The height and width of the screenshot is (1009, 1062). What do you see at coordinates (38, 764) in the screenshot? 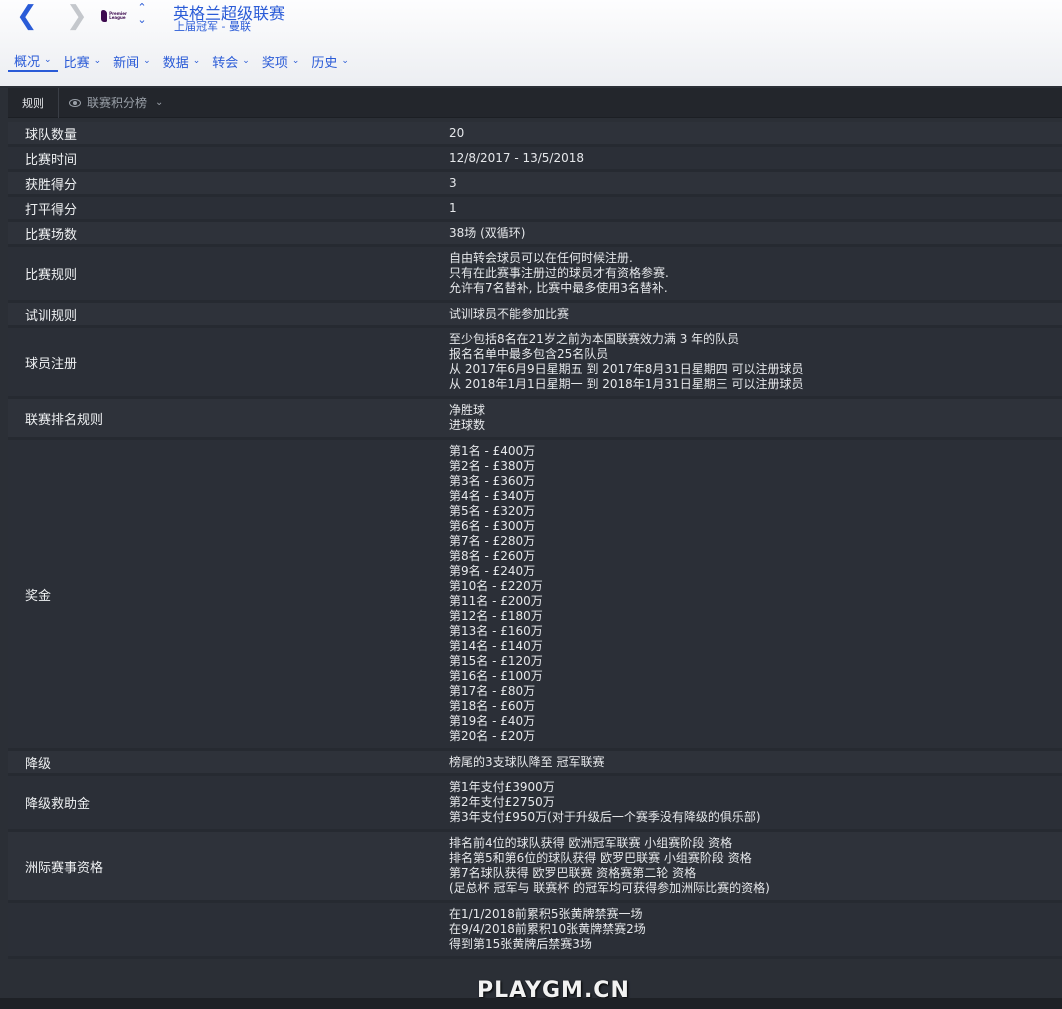
I see `row-label: 降级` at bounding box center [38, 764].